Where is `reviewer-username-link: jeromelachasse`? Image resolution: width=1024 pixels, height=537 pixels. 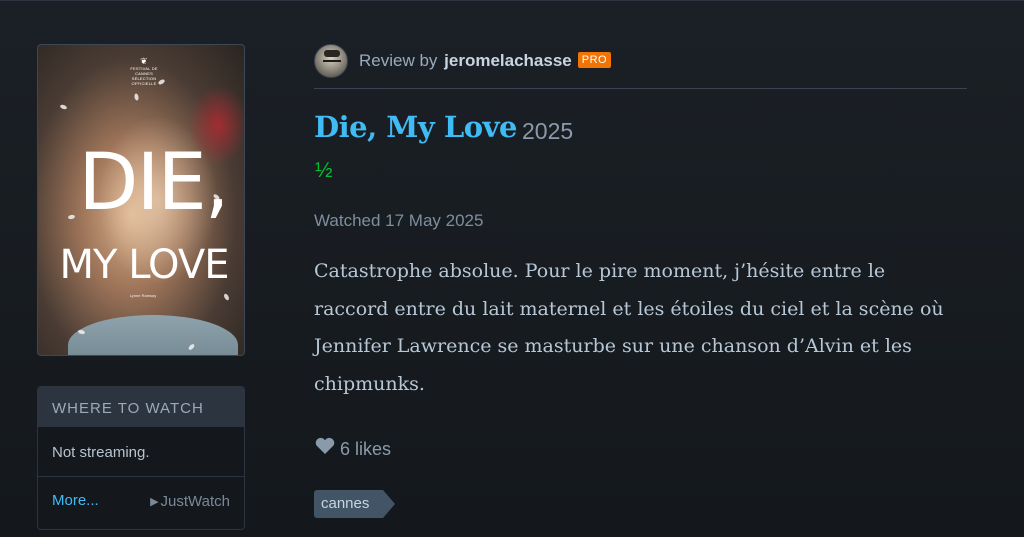
reviewer-username-link: jeromelachasse is located at coordinates (508, 60).